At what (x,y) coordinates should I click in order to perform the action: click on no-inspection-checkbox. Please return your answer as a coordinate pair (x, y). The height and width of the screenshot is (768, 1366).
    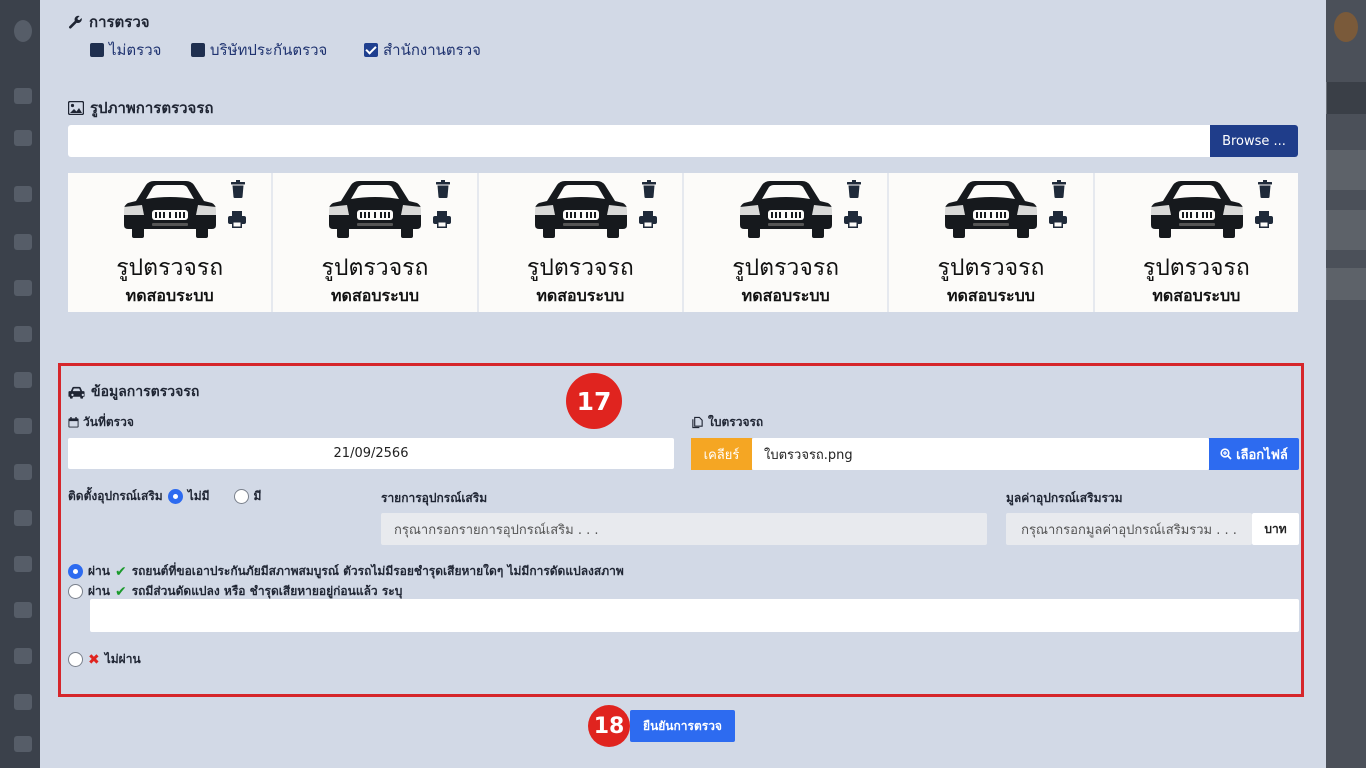
    Looking at the image, I should click on (97, 50).